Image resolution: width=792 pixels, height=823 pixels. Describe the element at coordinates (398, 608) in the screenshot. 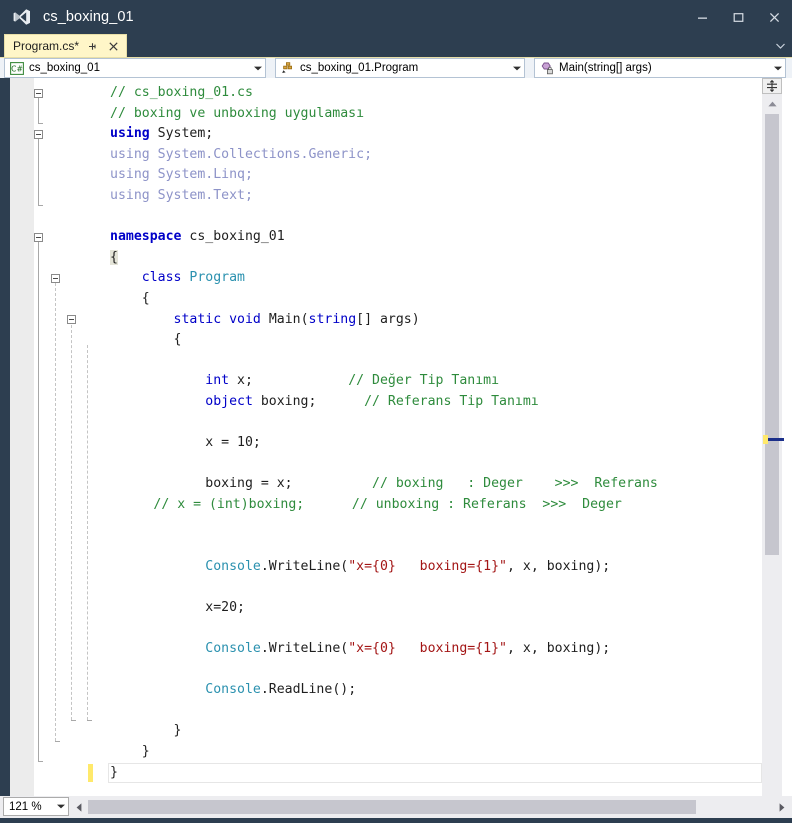

I see `code-line: 26 x=20;` at that location.